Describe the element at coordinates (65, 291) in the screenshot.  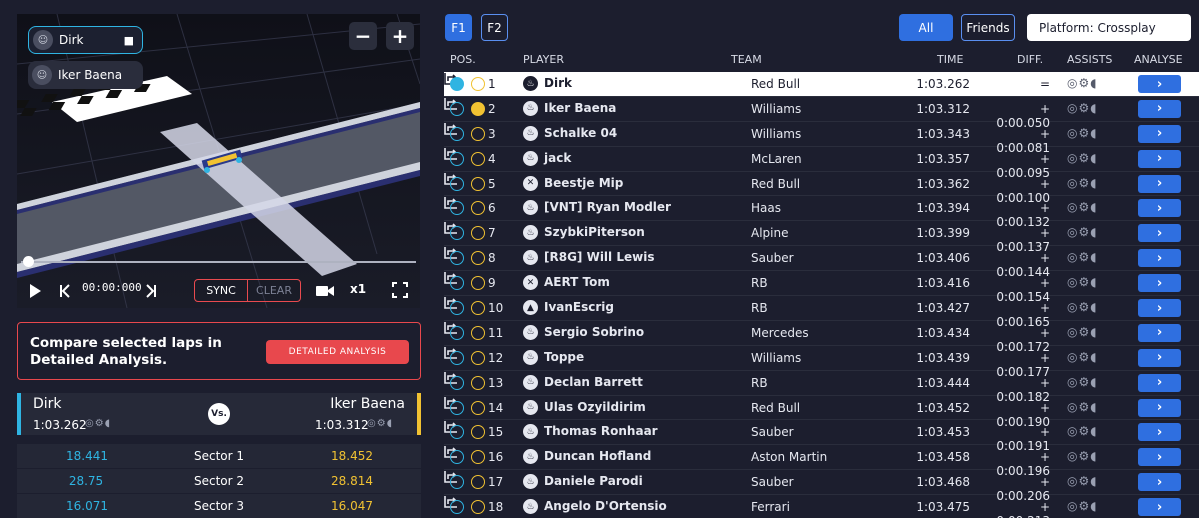
I see `previous-frame-icon` at that location.